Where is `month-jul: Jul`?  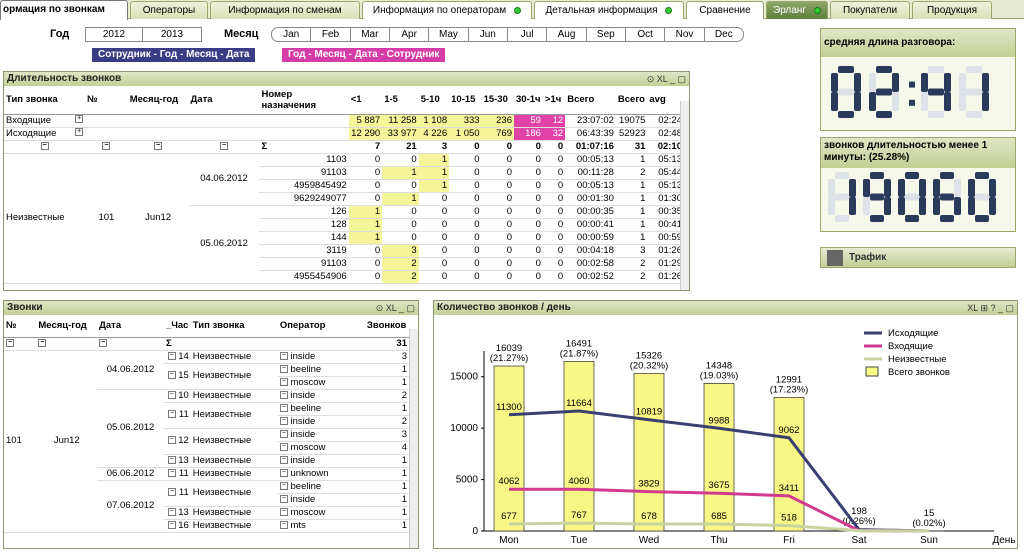
month-jul: Jul is located at coordinates (527, 34).